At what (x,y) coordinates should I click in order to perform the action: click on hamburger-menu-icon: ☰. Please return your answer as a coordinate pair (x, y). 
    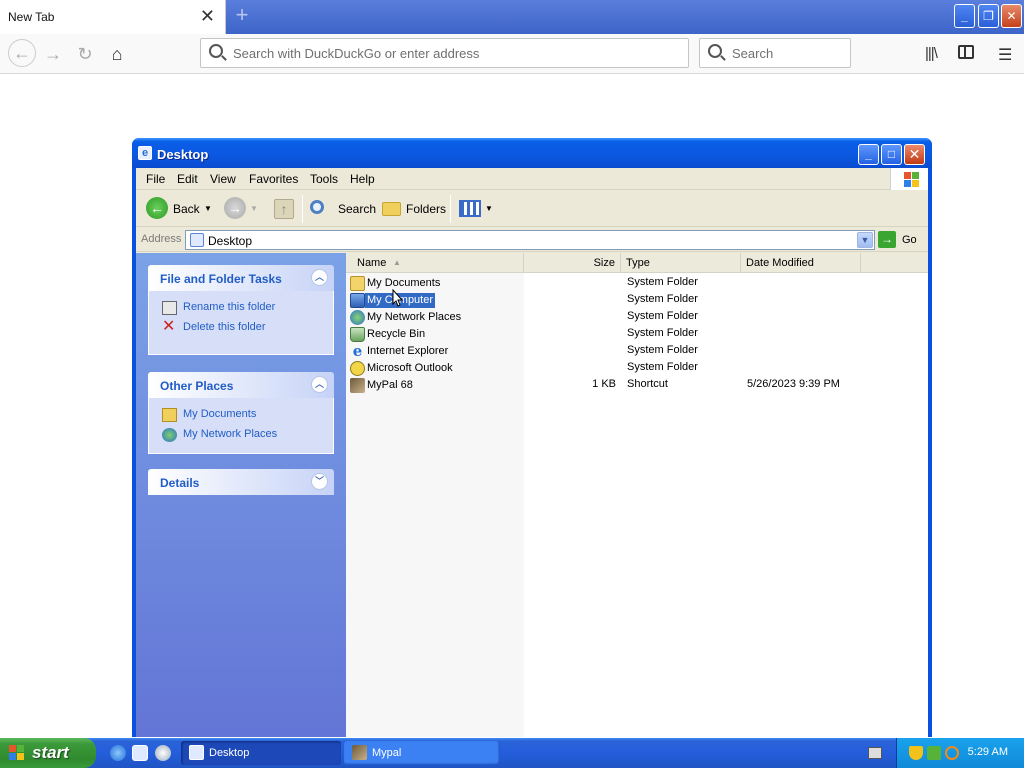
    Looking at the image, I should click on (1005, 55).